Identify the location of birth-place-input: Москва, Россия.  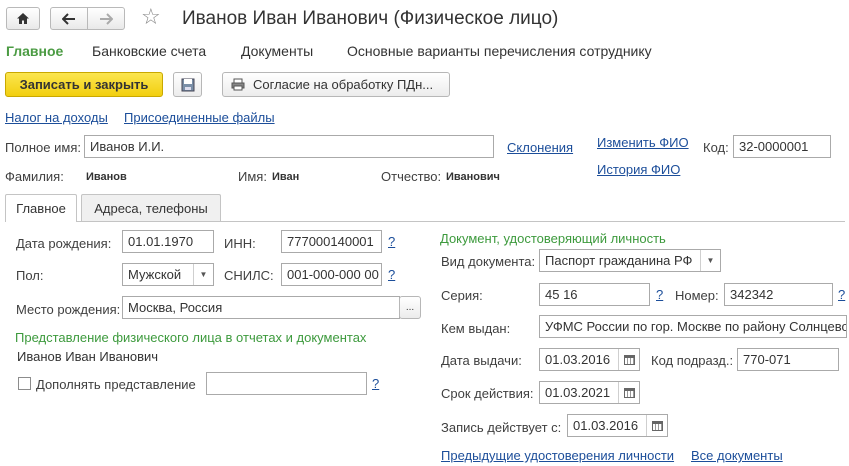
(261, 307).